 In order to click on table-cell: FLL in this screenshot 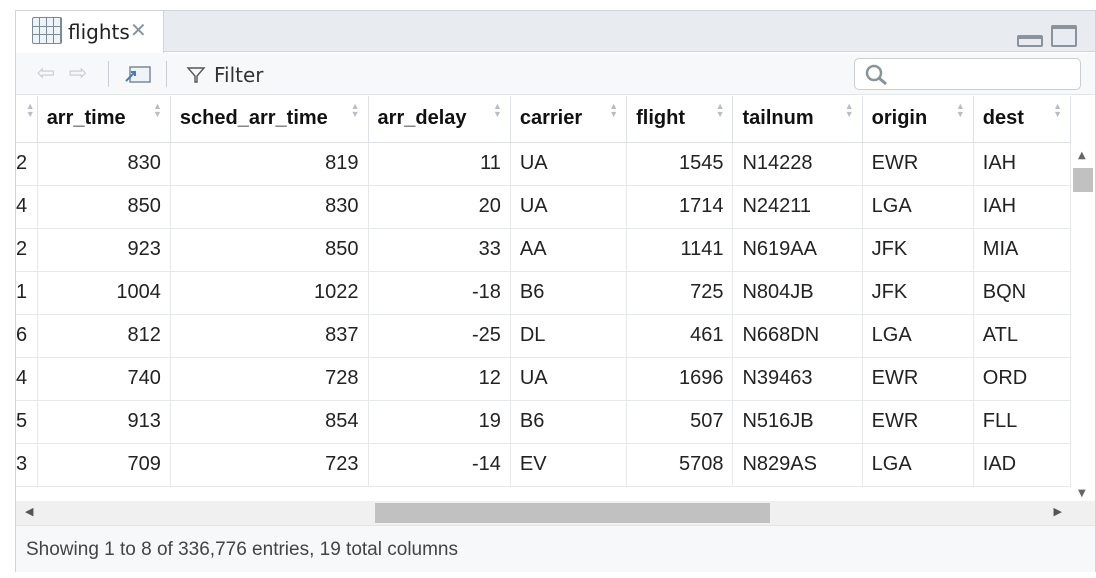, I will do `click(1022, 422)`.